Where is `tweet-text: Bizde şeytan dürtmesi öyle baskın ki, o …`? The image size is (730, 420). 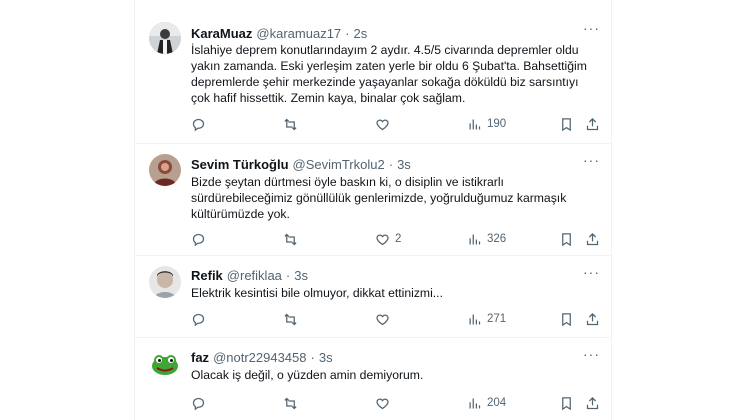
tweet-text: Bizde şeytan dürtmesi öyle baskın ki, o … is located at coordinates (396, 198).